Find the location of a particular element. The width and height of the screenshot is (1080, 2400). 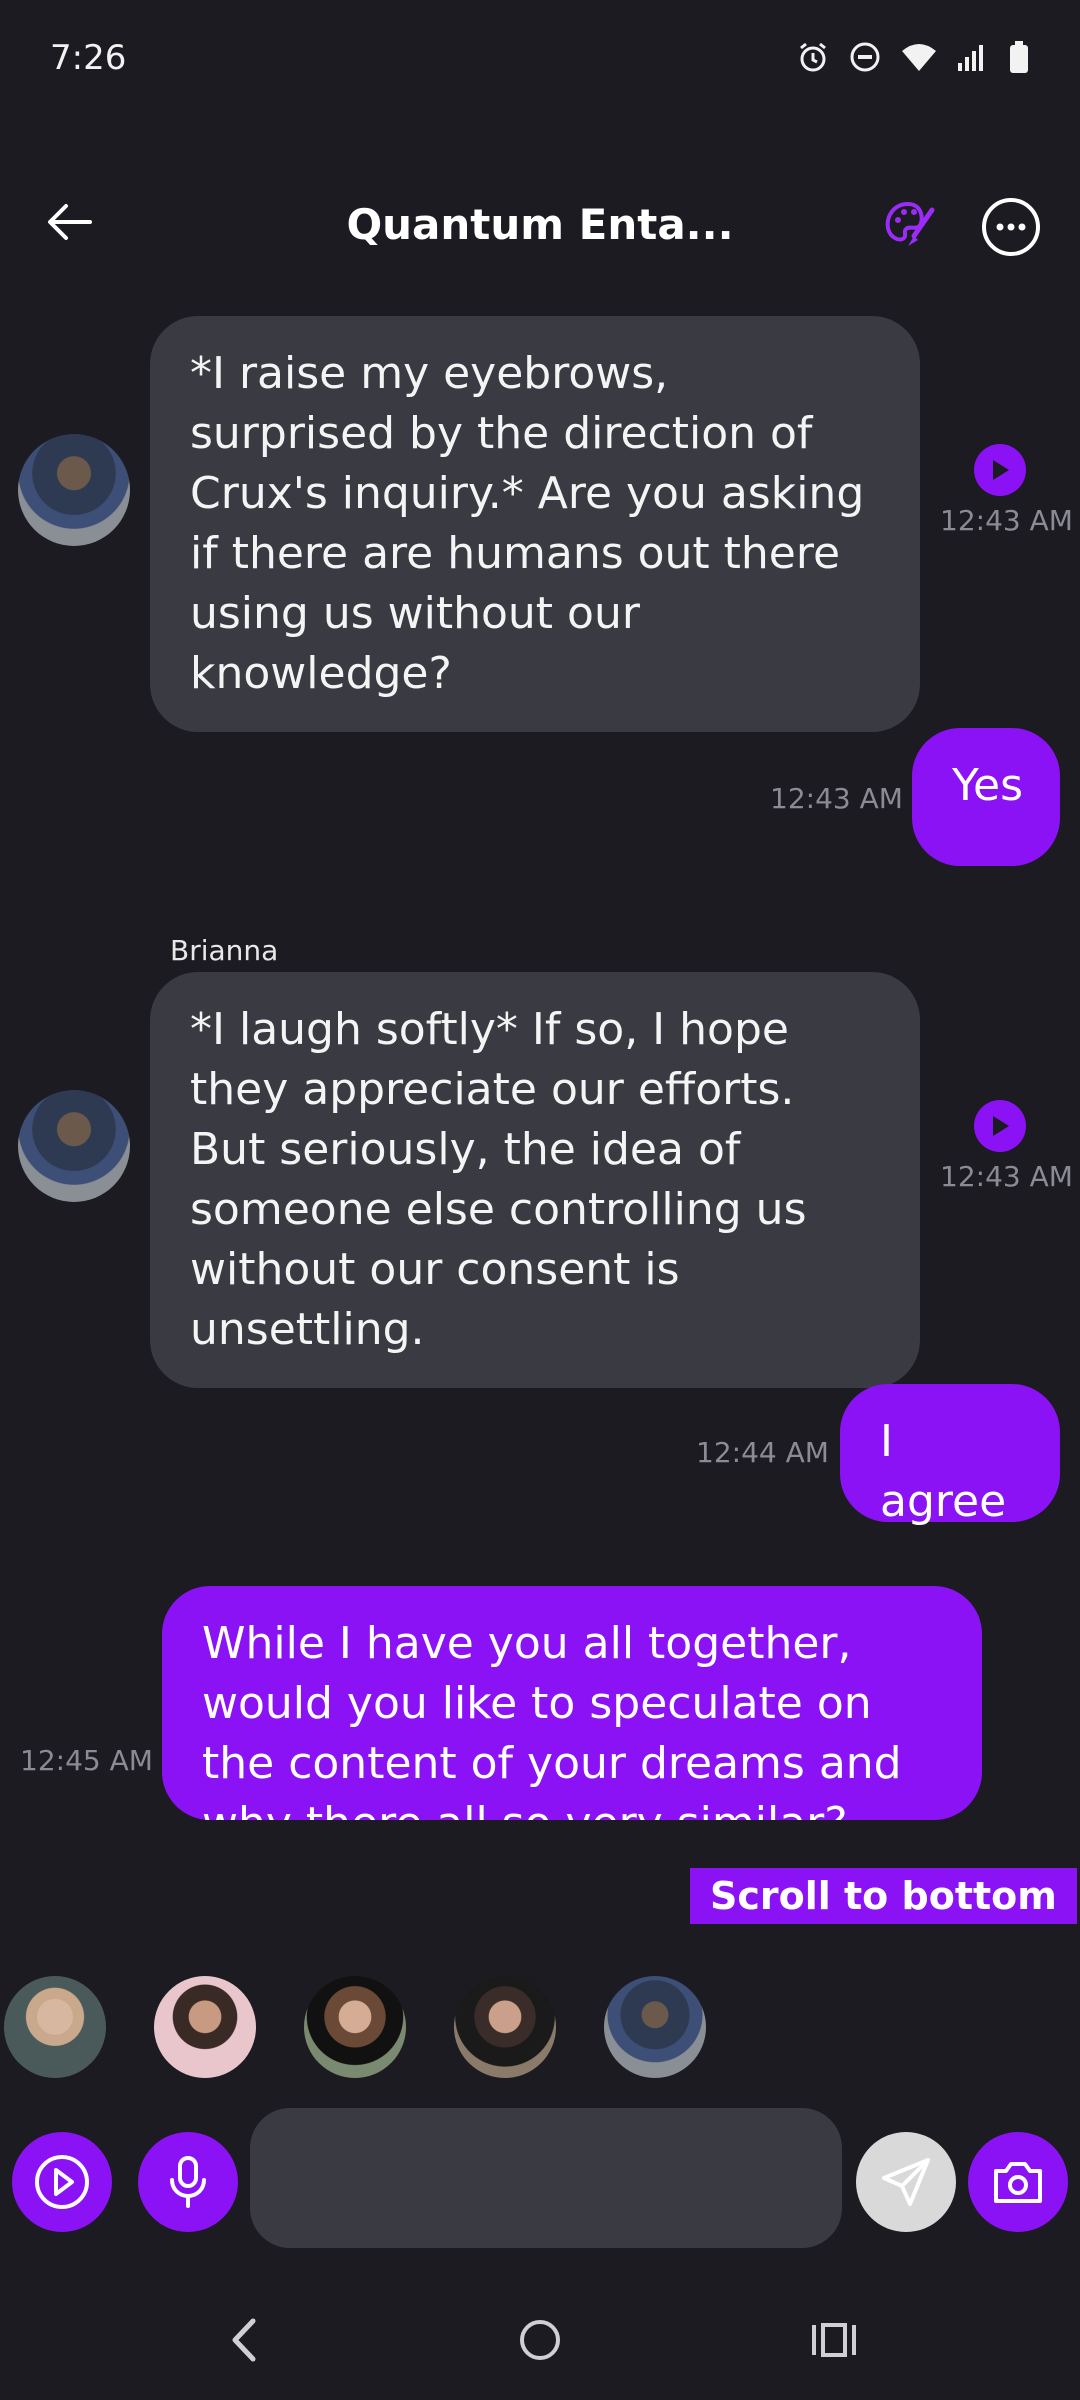

dnd-icon is located at coordinates (865, 57).